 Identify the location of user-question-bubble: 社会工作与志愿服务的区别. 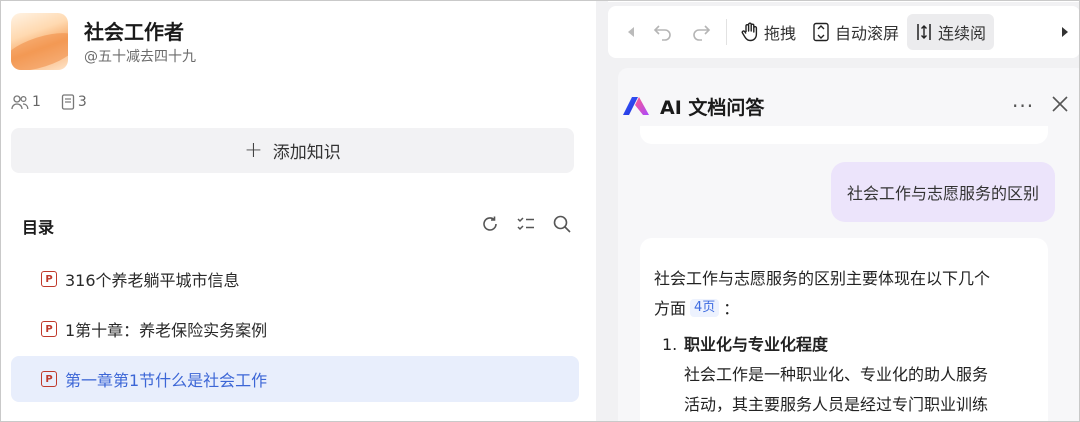
(942, 192).